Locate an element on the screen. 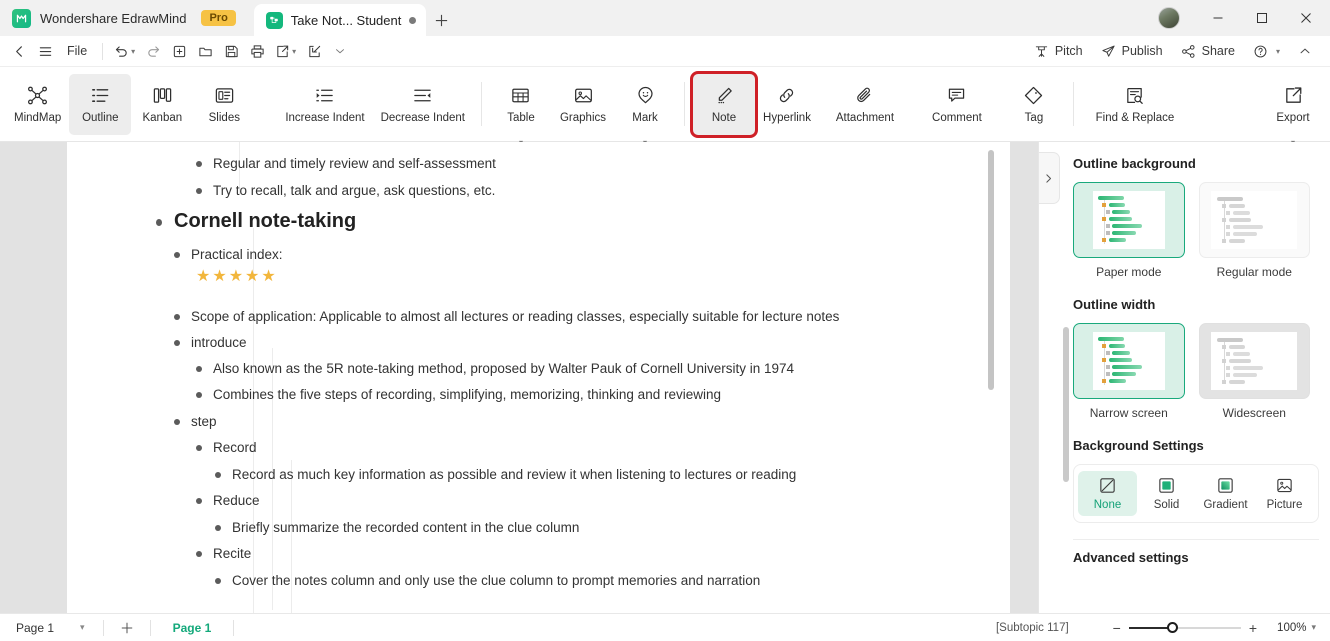 The image size is (1330, 641). ribbon-button-increase-indent: Increase Indent is located at coordinates (324, 104).